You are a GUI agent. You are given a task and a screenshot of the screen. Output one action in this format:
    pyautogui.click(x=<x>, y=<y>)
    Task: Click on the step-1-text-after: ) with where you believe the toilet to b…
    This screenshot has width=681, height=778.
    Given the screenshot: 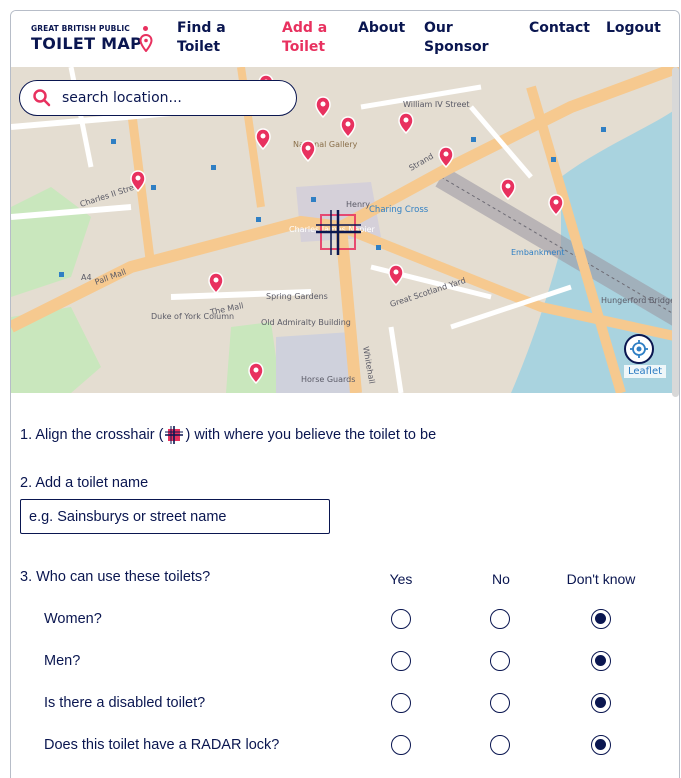 What is the action you would take?
    pyautogui.click(x=311, y=434)
    